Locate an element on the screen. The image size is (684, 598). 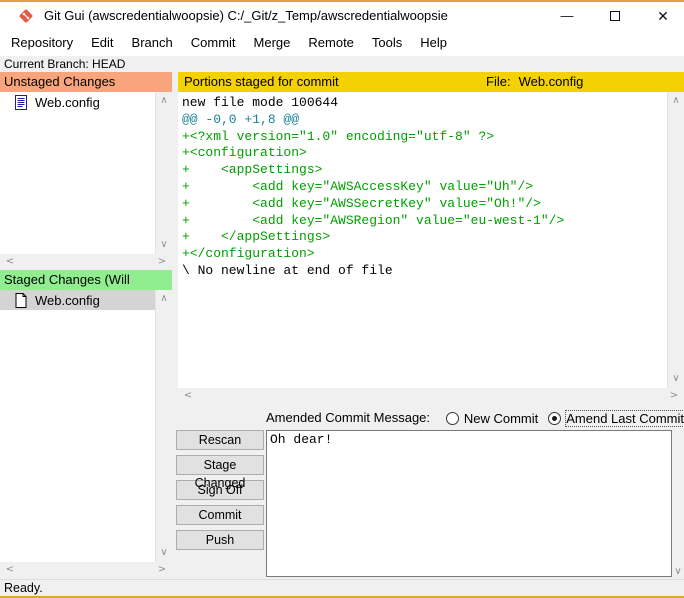
commit-type-radio-group: New Commit Amend Last Commit is located at coordinates (564, 418).